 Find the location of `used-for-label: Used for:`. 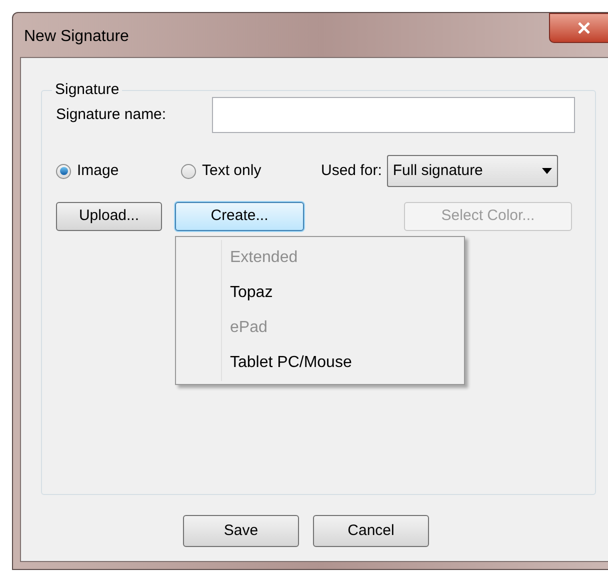

used-for-label: Used for: is located at coordinates (351, 170).